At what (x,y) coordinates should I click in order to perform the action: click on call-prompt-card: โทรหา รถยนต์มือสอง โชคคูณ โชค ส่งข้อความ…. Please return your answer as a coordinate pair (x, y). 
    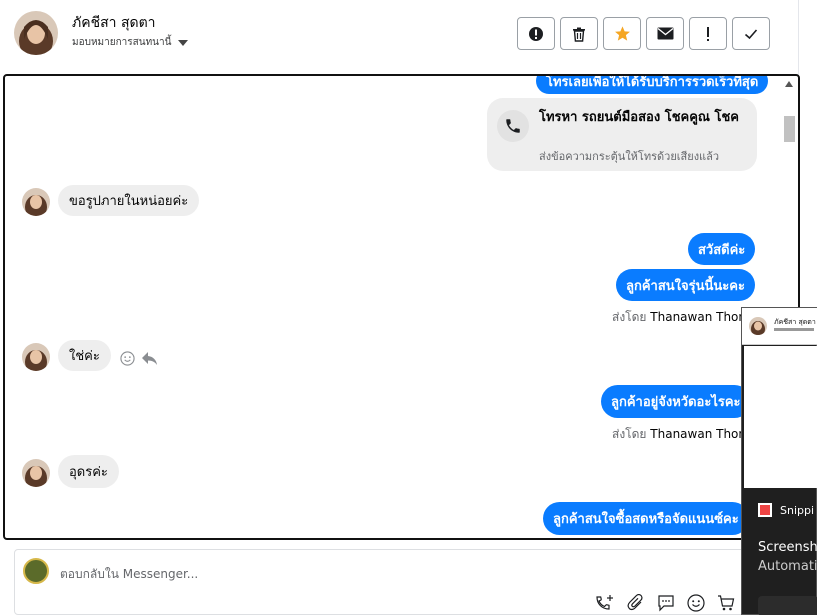
    Looking at the image, I should click on (622, 134).